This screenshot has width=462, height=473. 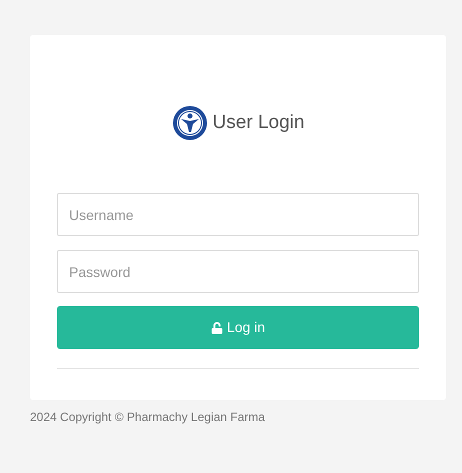 What do you see at coordinates (190, 123) in the screenshot?
I see `logo-icon` at bounding box center [190, 123].